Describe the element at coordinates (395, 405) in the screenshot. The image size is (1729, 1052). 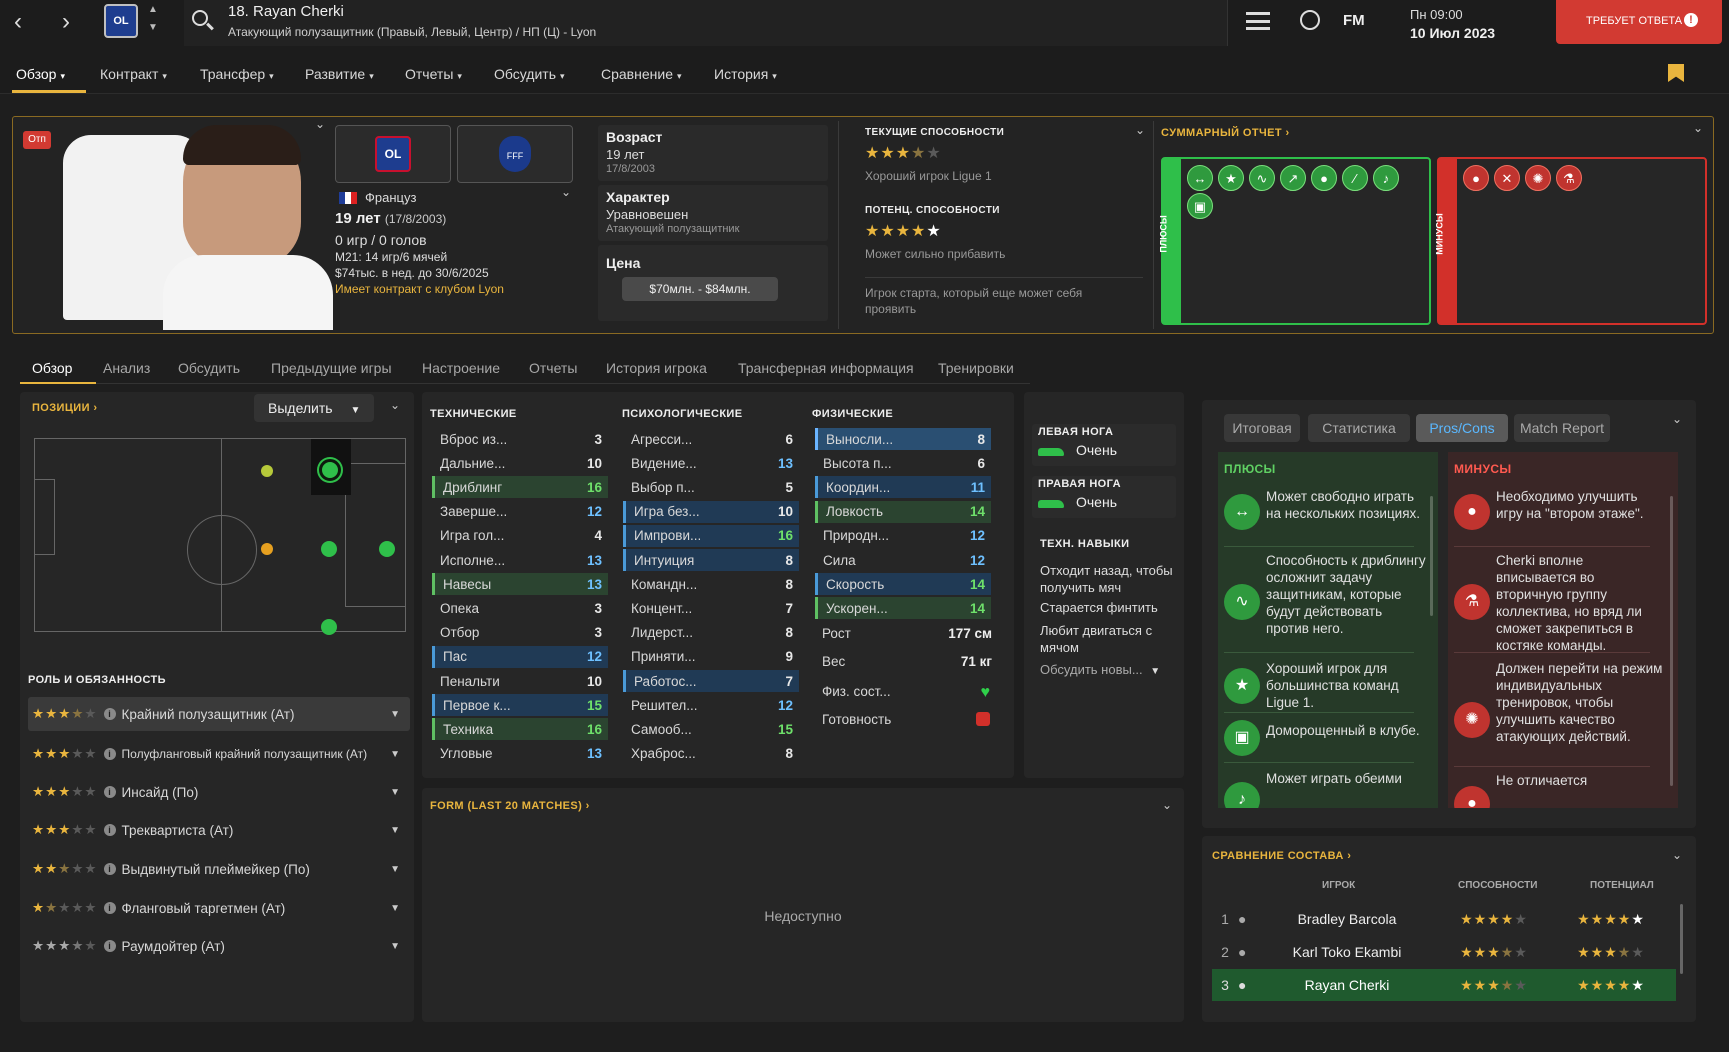
I see `positions-dropdown-icon: ⌄` at that location.